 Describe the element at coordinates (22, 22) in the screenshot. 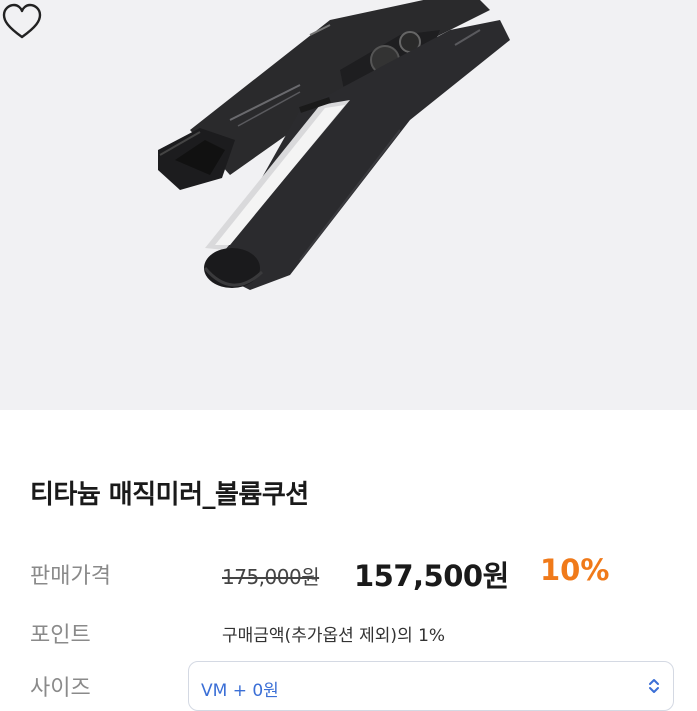

I see `heart-icon` at that location.